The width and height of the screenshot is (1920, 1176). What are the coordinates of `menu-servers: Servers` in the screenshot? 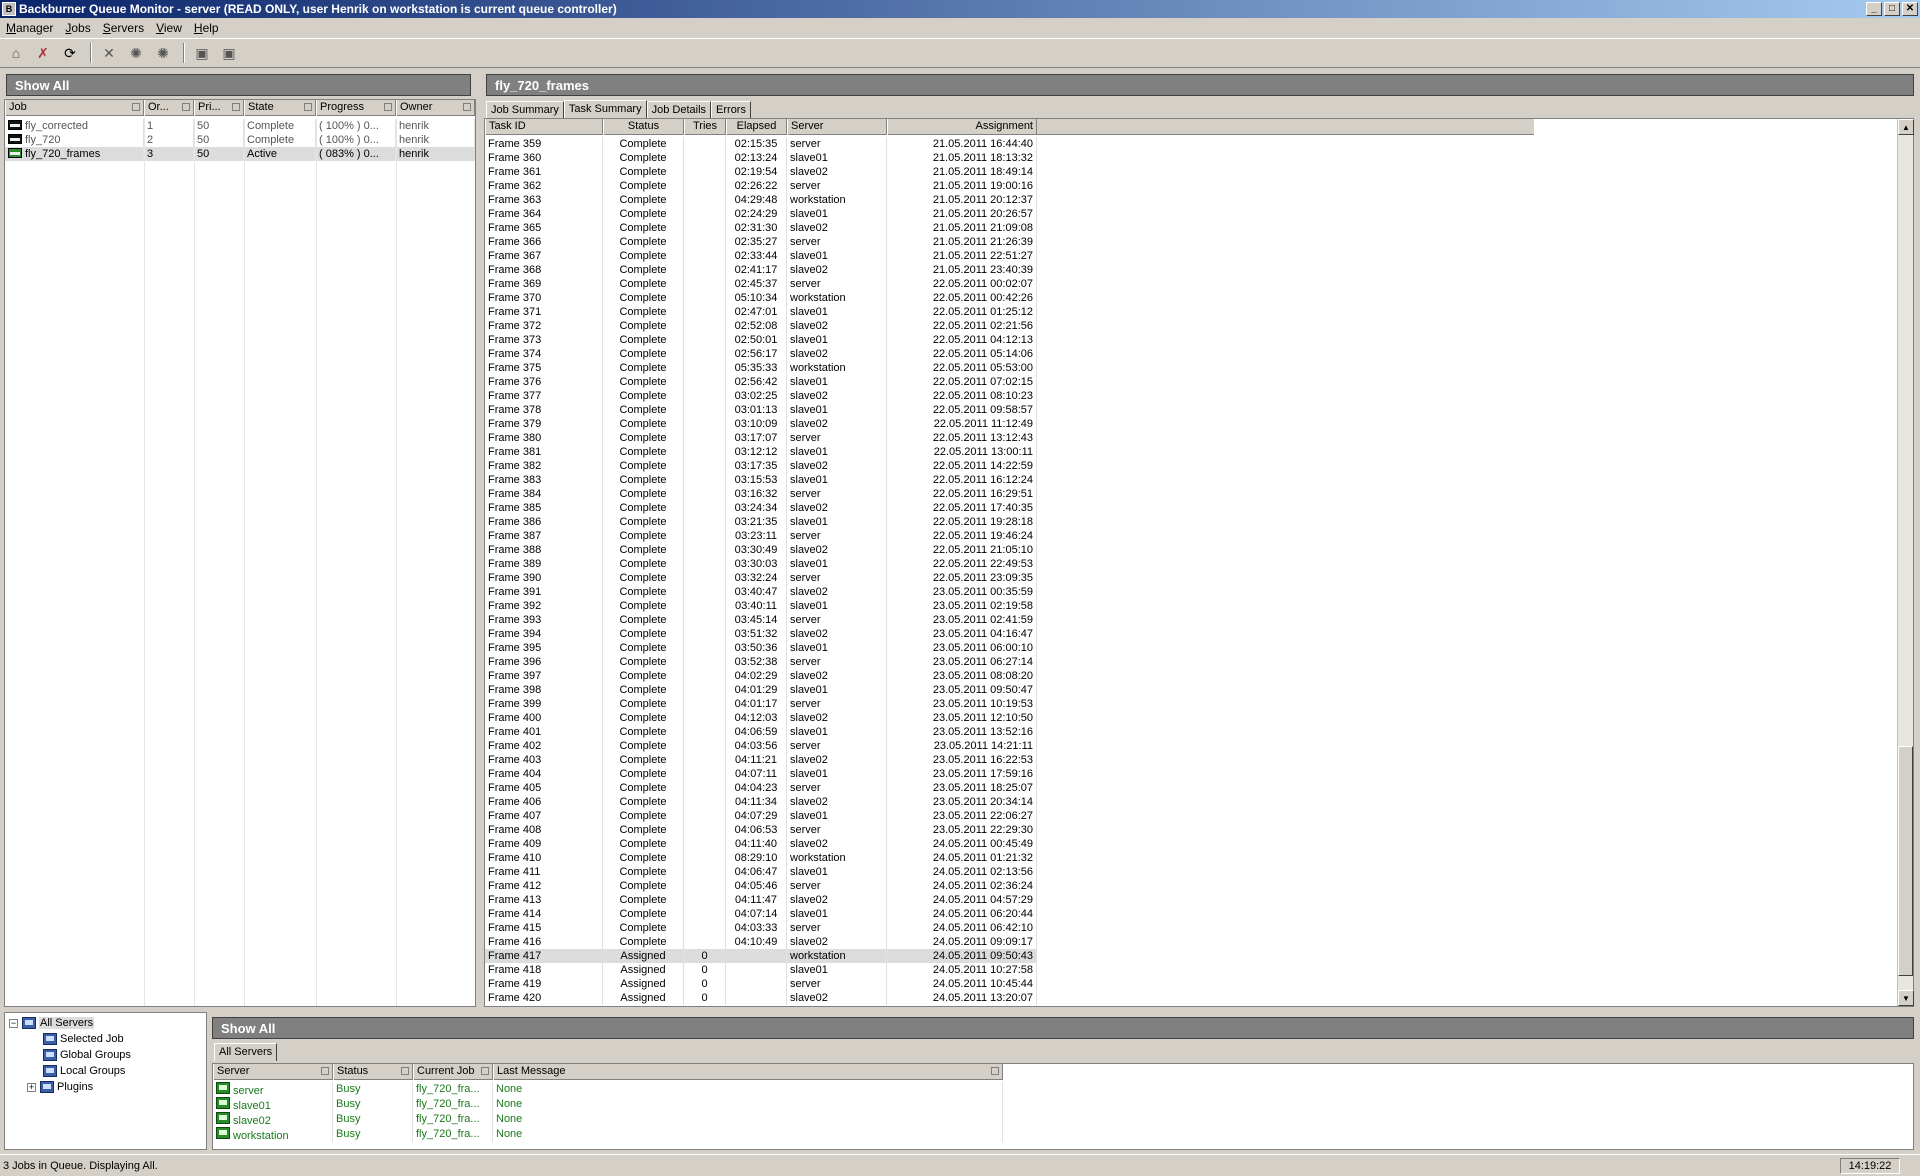 It's located at (123, 28).